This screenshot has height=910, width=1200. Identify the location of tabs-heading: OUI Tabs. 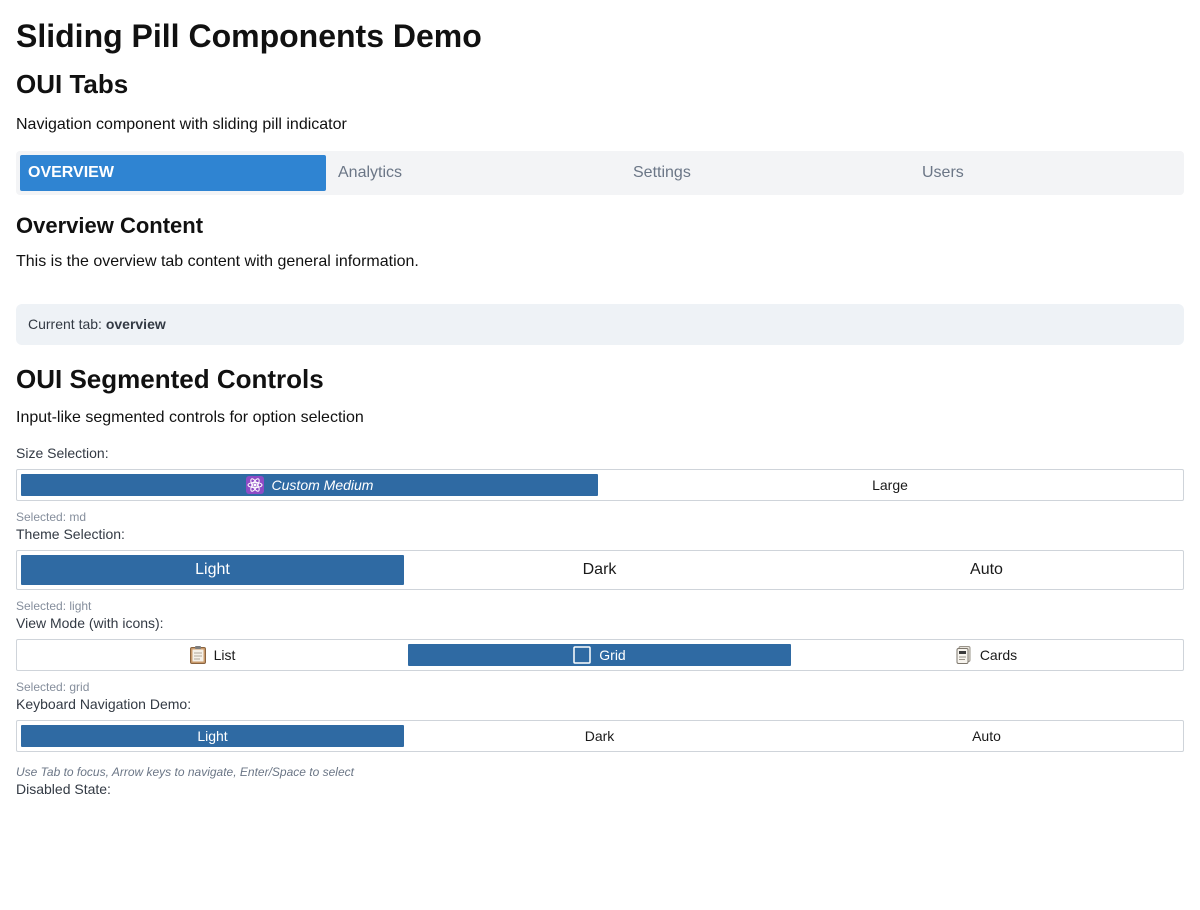
(72, 84).